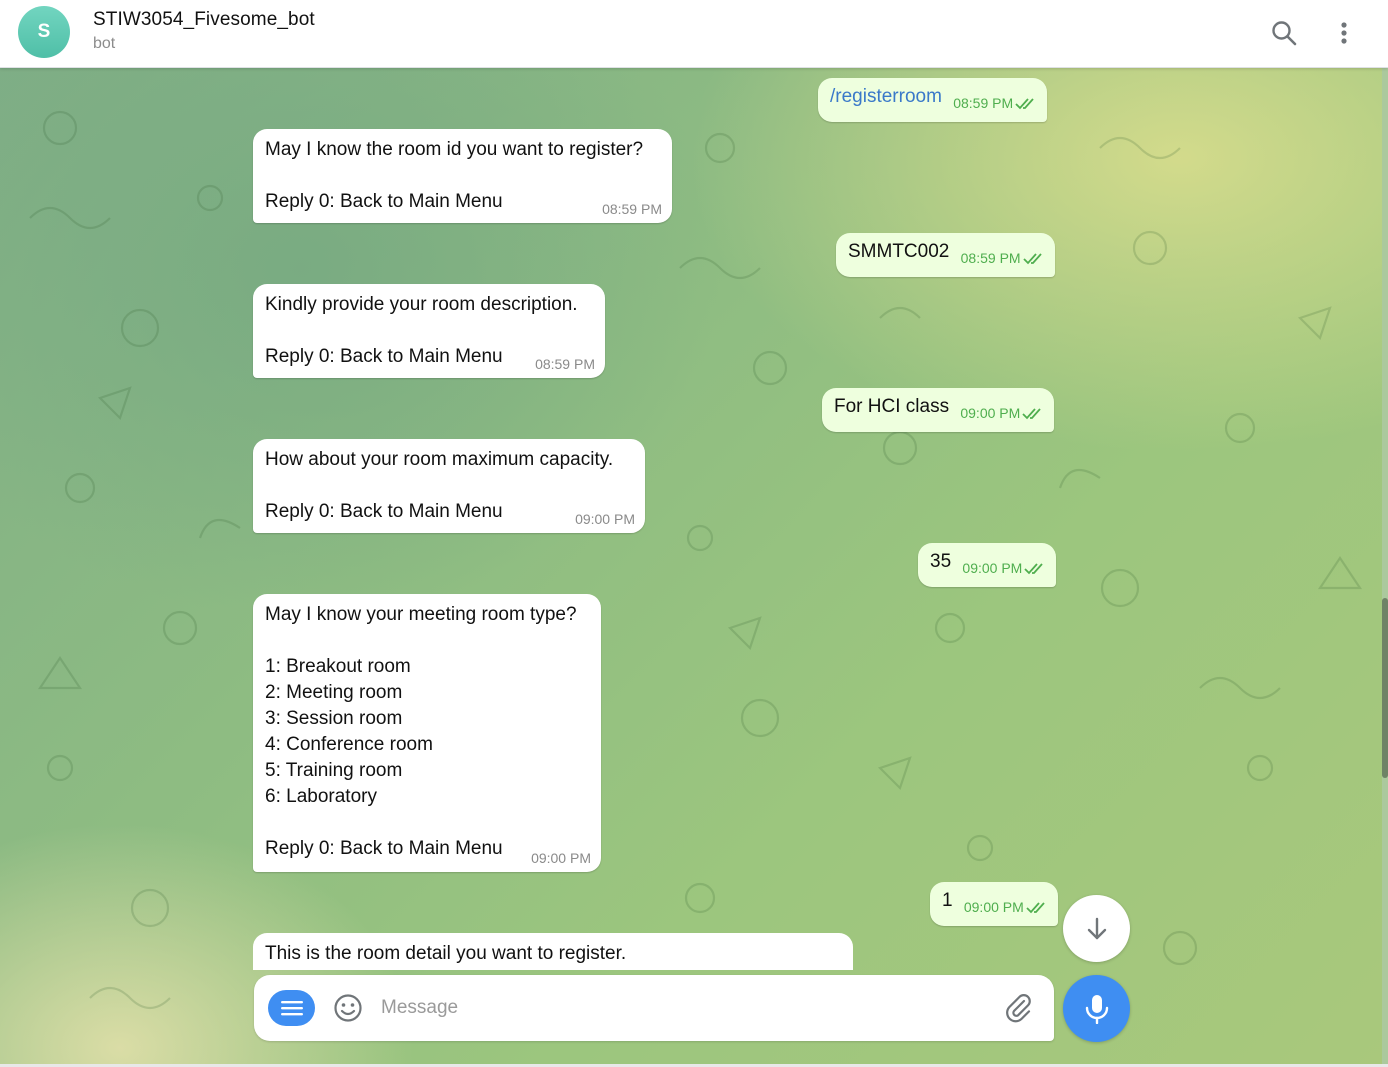 The image size is (1388, 1067). I want to click on outgoing-message: /registerroom 08:59 PM, so click(933, 100).